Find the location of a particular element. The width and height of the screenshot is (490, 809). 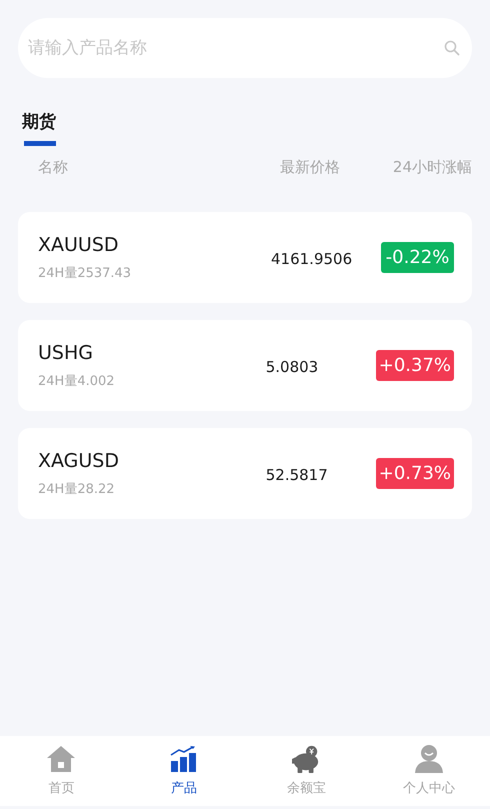

nav-tab: 产品 is located at coordinates (183, 771).